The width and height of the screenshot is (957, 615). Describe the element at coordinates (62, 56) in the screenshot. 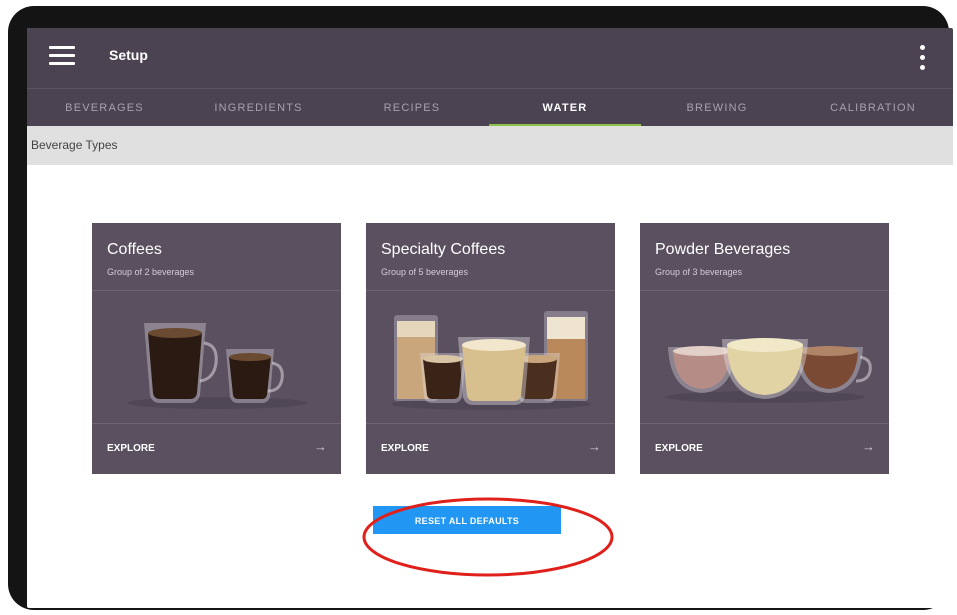

I see `hamburger-menu-icon` at that location.